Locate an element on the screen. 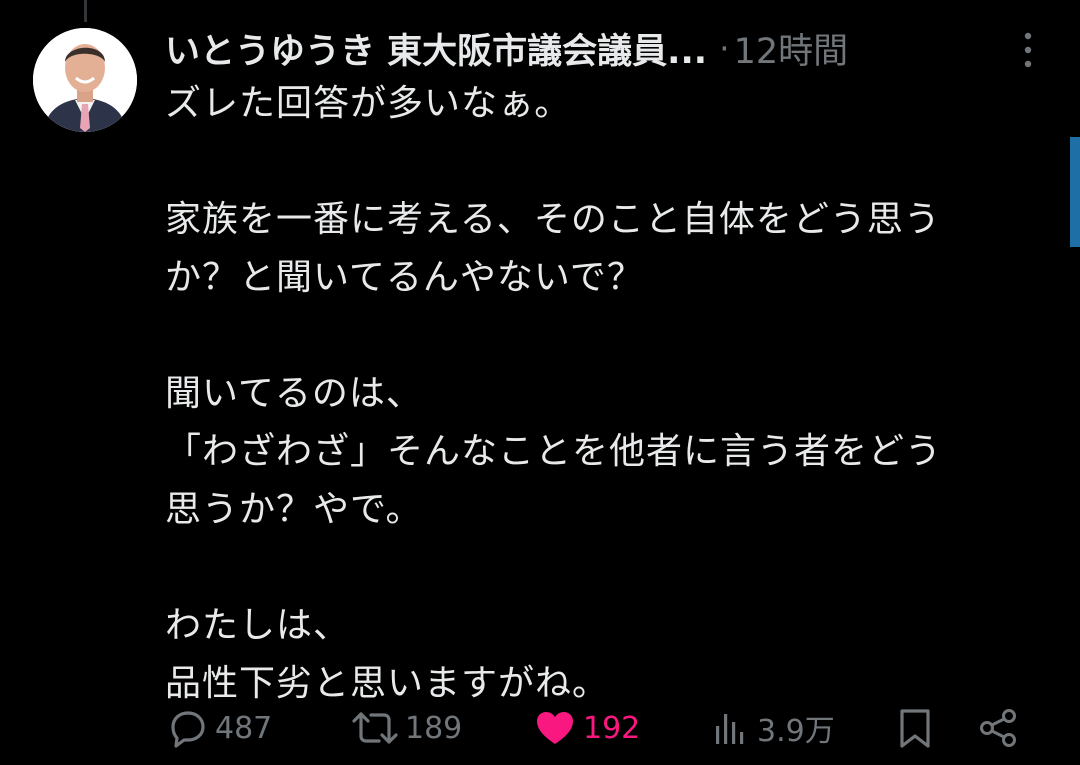 The height and width of the screenshot is (765, 1080). avatar is located at coordinates (85, 80).